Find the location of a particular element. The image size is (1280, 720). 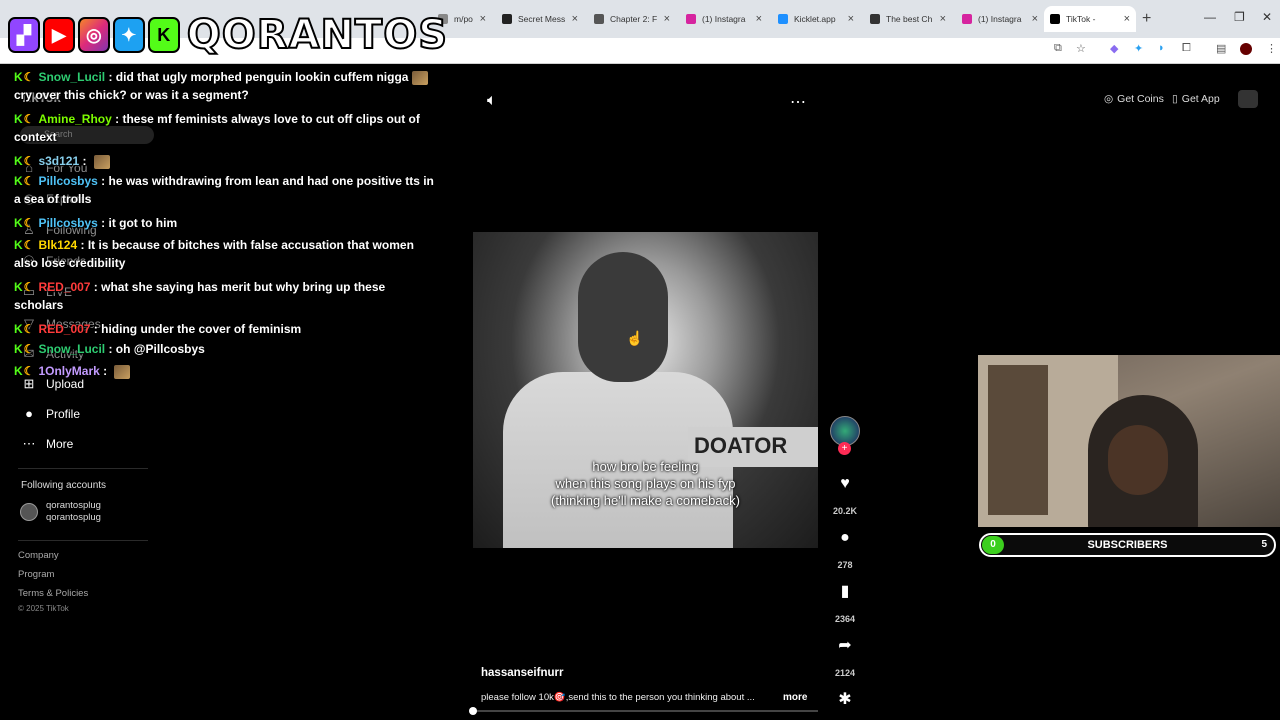

follow-plus-button: + is located at coordinates (844, 448).